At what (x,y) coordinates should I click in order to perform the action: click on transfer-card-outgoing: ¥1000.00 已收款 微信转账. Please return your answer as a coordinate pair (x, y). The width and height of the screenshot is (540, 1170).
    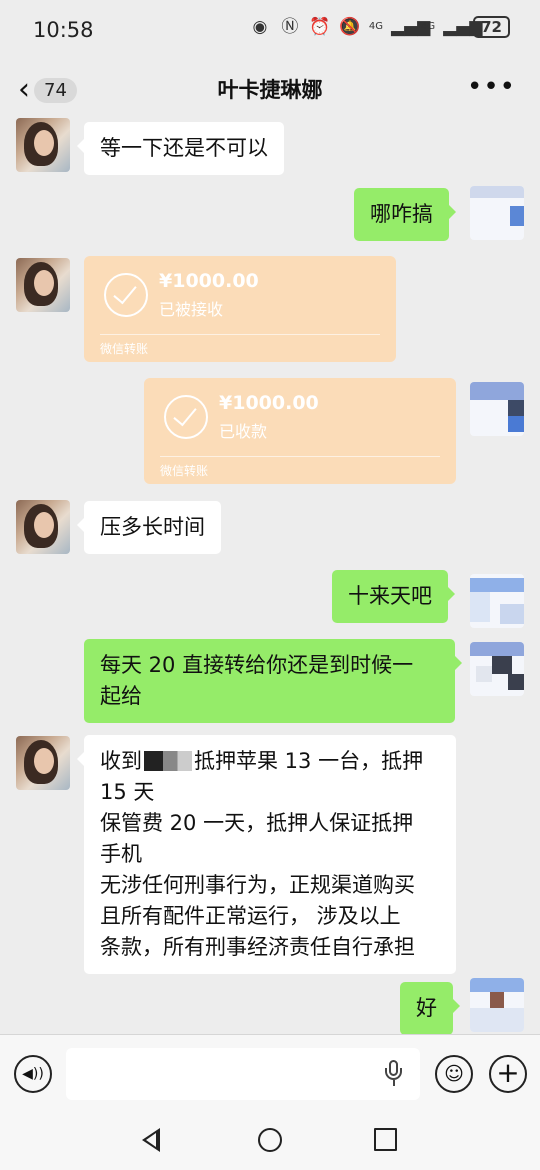
    Looking at the image, I should click on (300, 431).